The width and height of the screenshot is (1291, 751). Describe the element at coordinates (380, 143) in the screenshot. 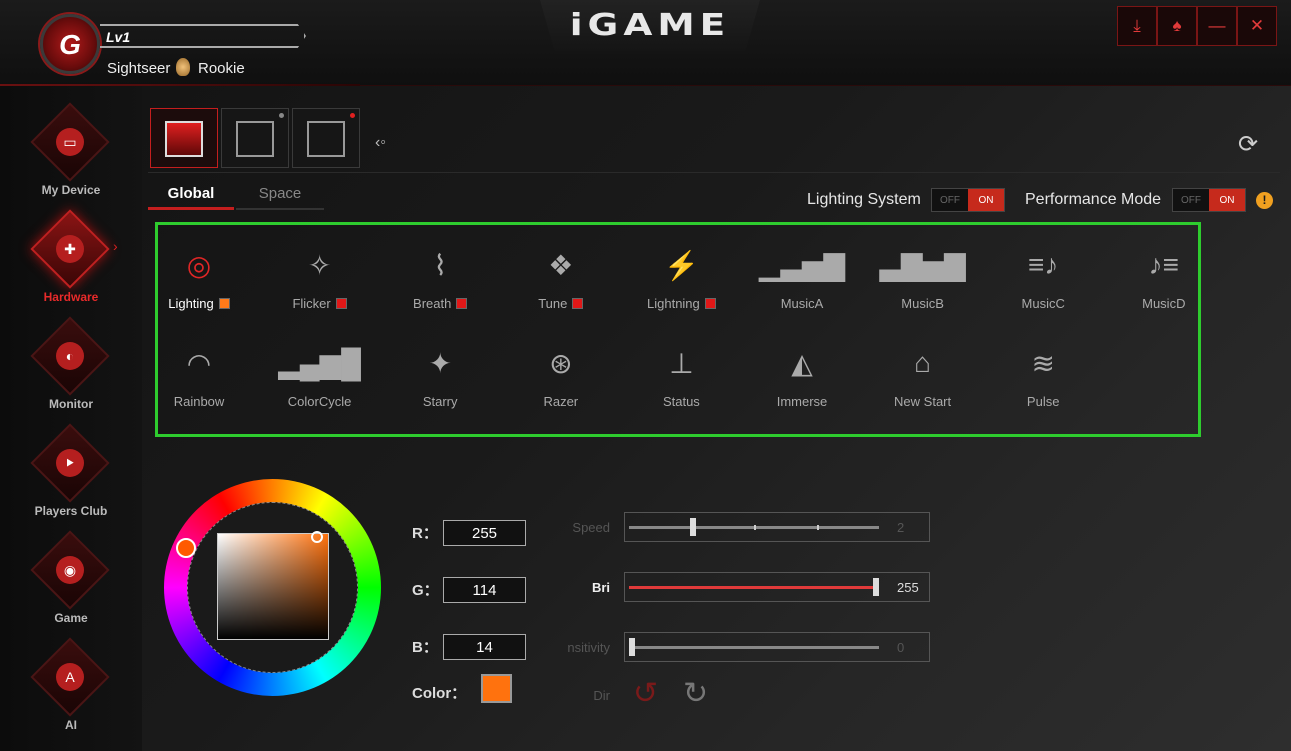

I see `collapse-icon: ‹◦` at that location.